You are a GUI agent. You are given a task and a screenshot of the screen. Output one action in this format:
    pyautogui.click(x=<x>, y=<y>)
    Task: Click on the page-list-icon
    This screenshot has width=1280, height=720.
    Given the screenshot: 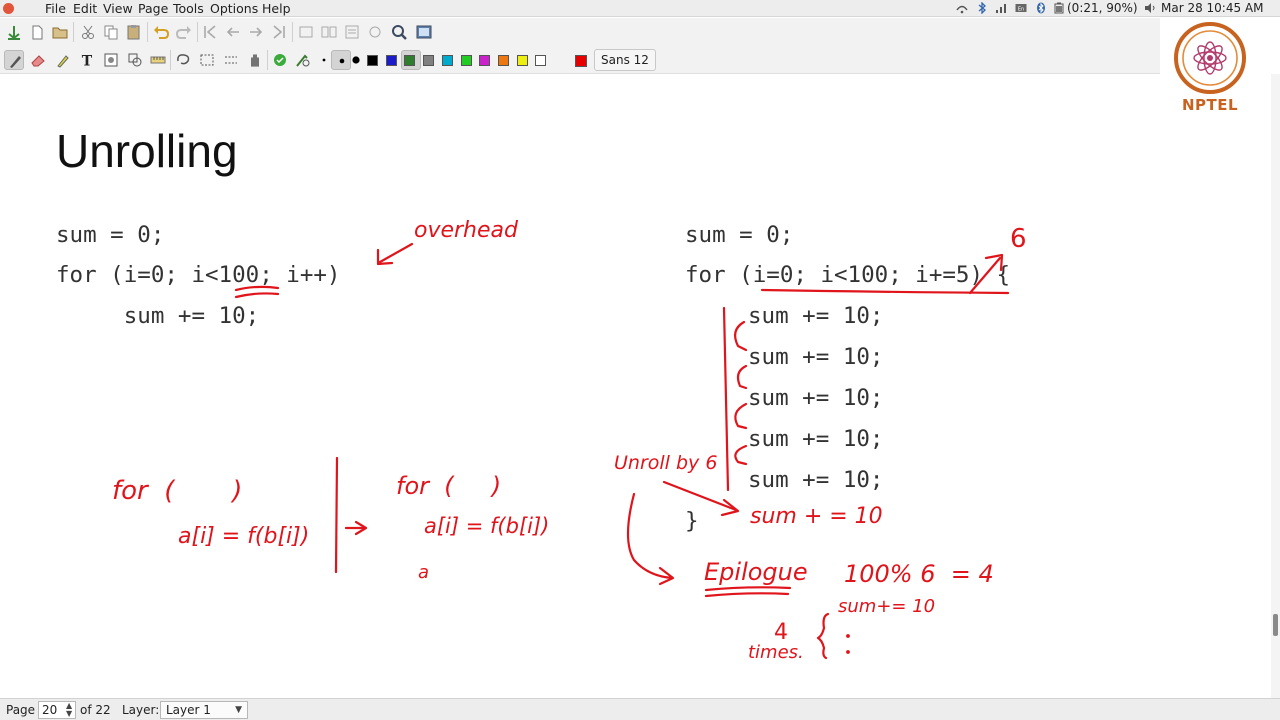 What is the action you would take?
    pyautogui.click(x=352, y=32)
    